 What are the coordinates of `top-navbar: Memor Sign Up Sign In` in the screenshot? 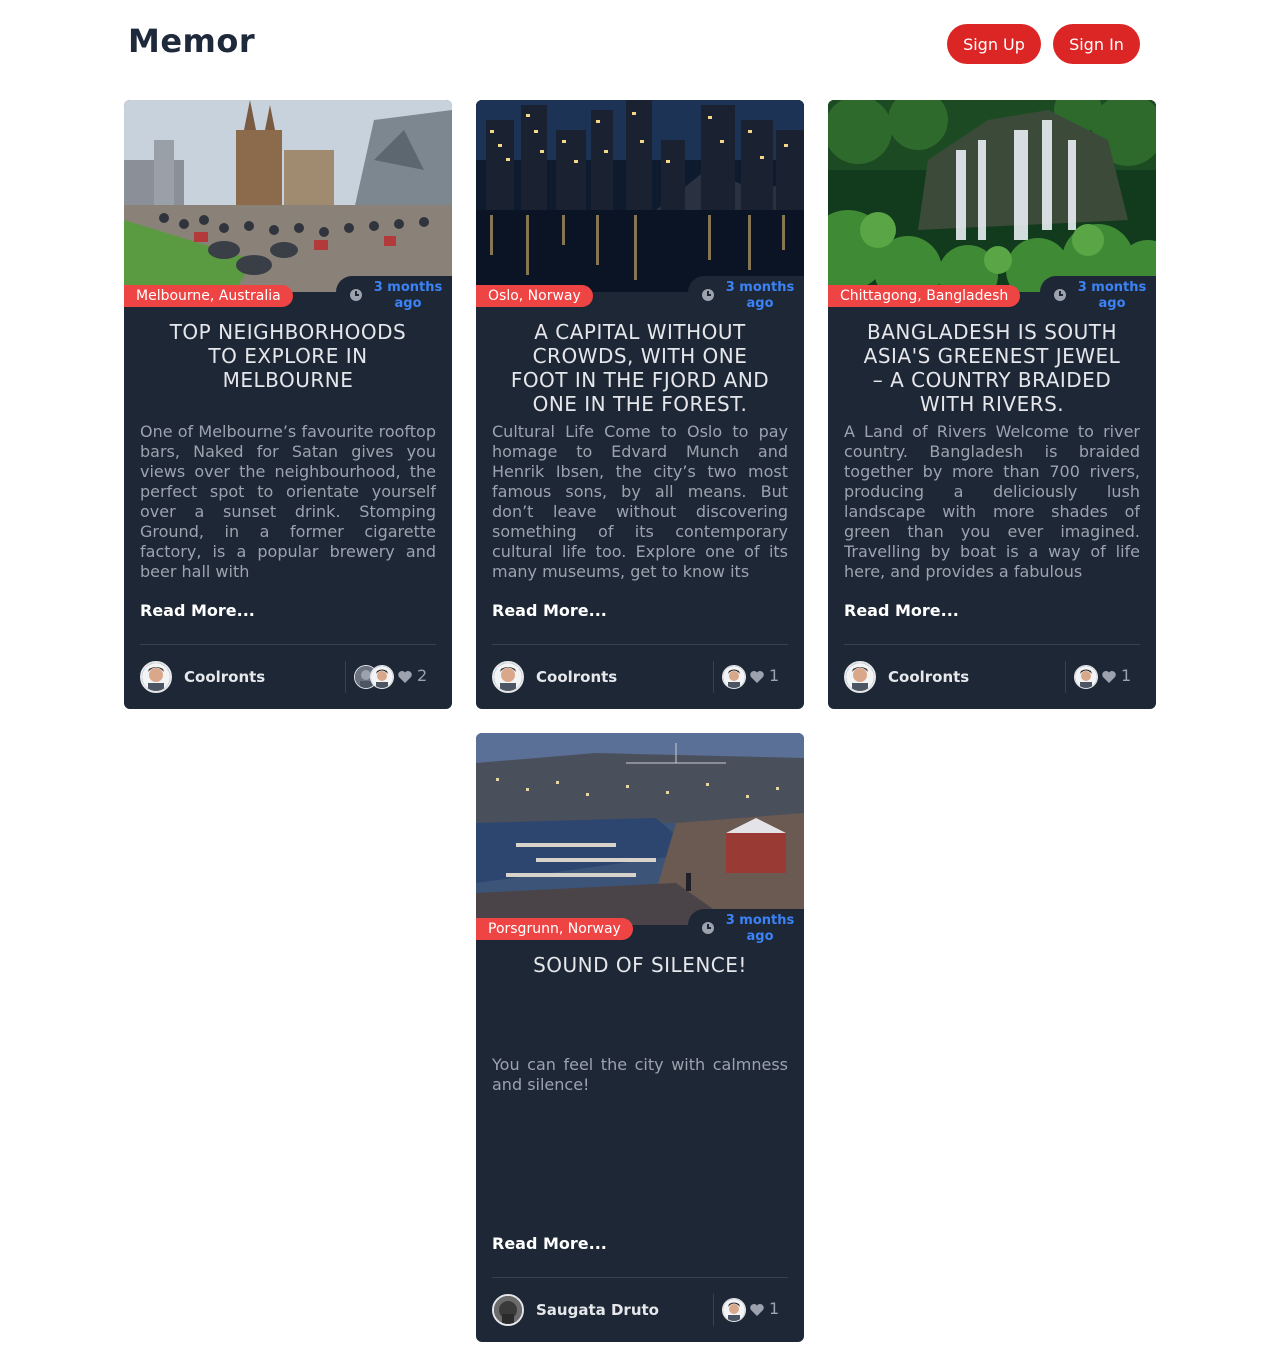 It's located at (640, 44).